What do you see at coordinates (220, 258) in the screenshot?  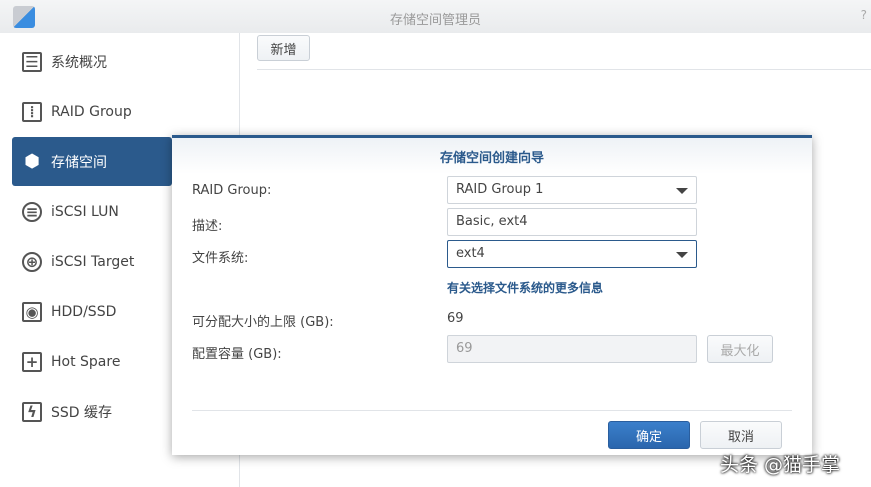 I see `filesystem-label: 文件系统:` at bounding box center [220, 258].